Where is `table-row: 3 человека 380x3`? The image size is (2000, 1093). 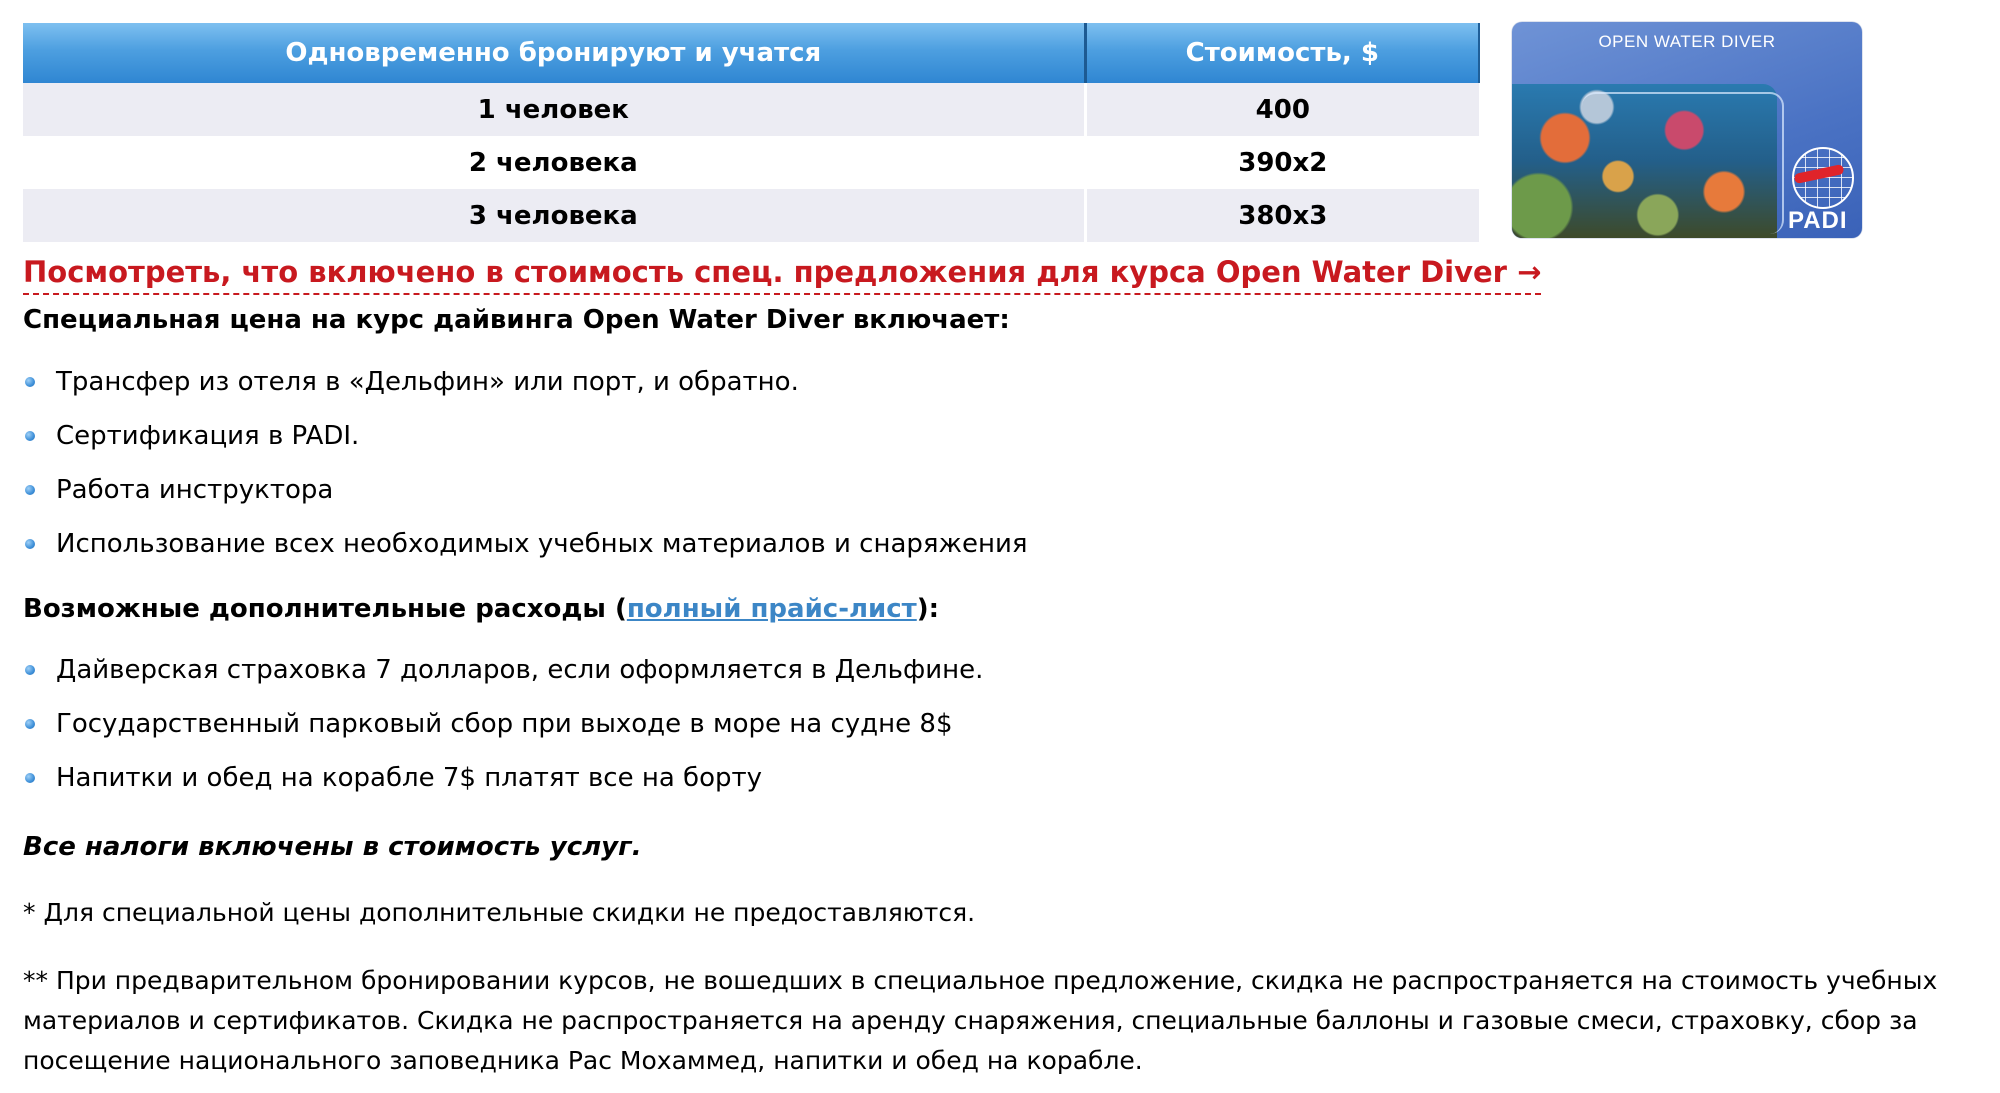
table-row: 3 человека 380x3 is located at coordinates (751, 215).